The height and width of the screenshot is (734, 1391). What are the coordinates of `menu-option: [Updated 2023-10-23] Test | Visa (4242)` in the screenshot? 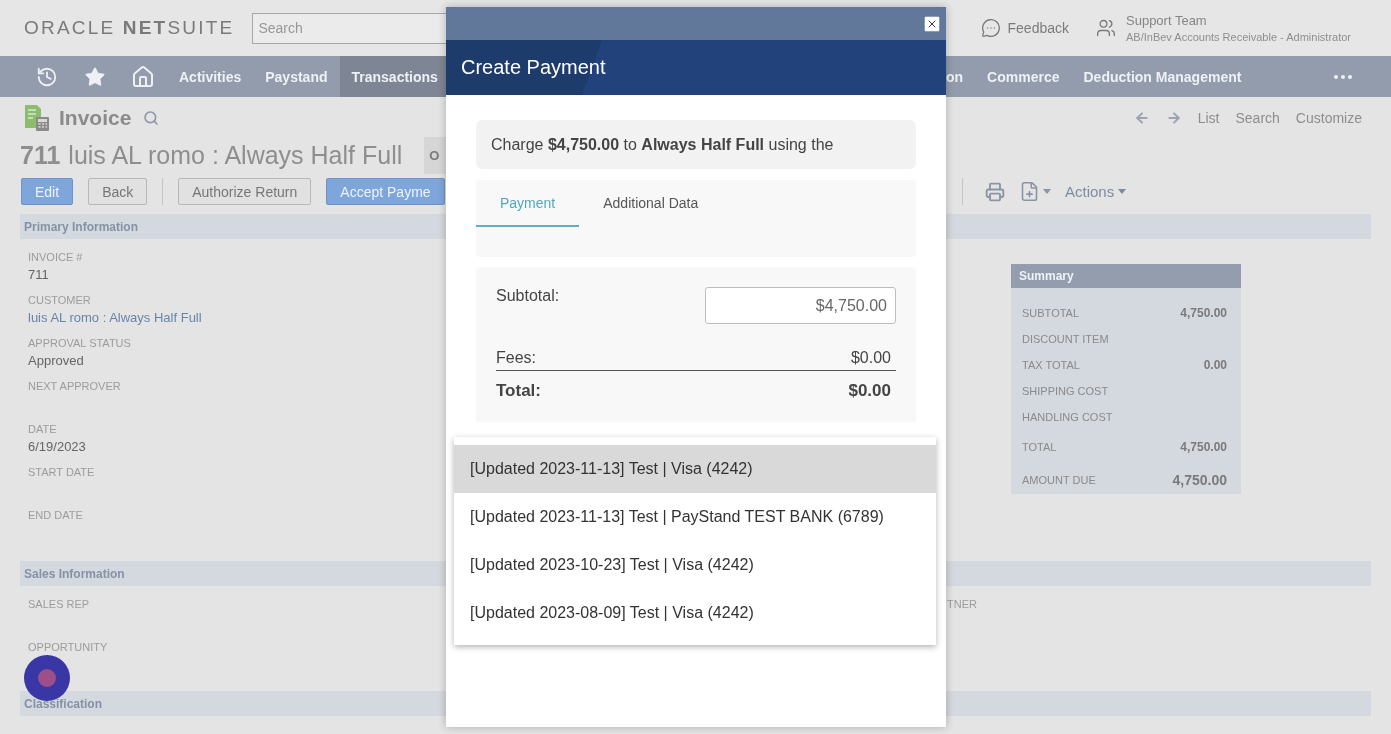 It's located at (695, 565).